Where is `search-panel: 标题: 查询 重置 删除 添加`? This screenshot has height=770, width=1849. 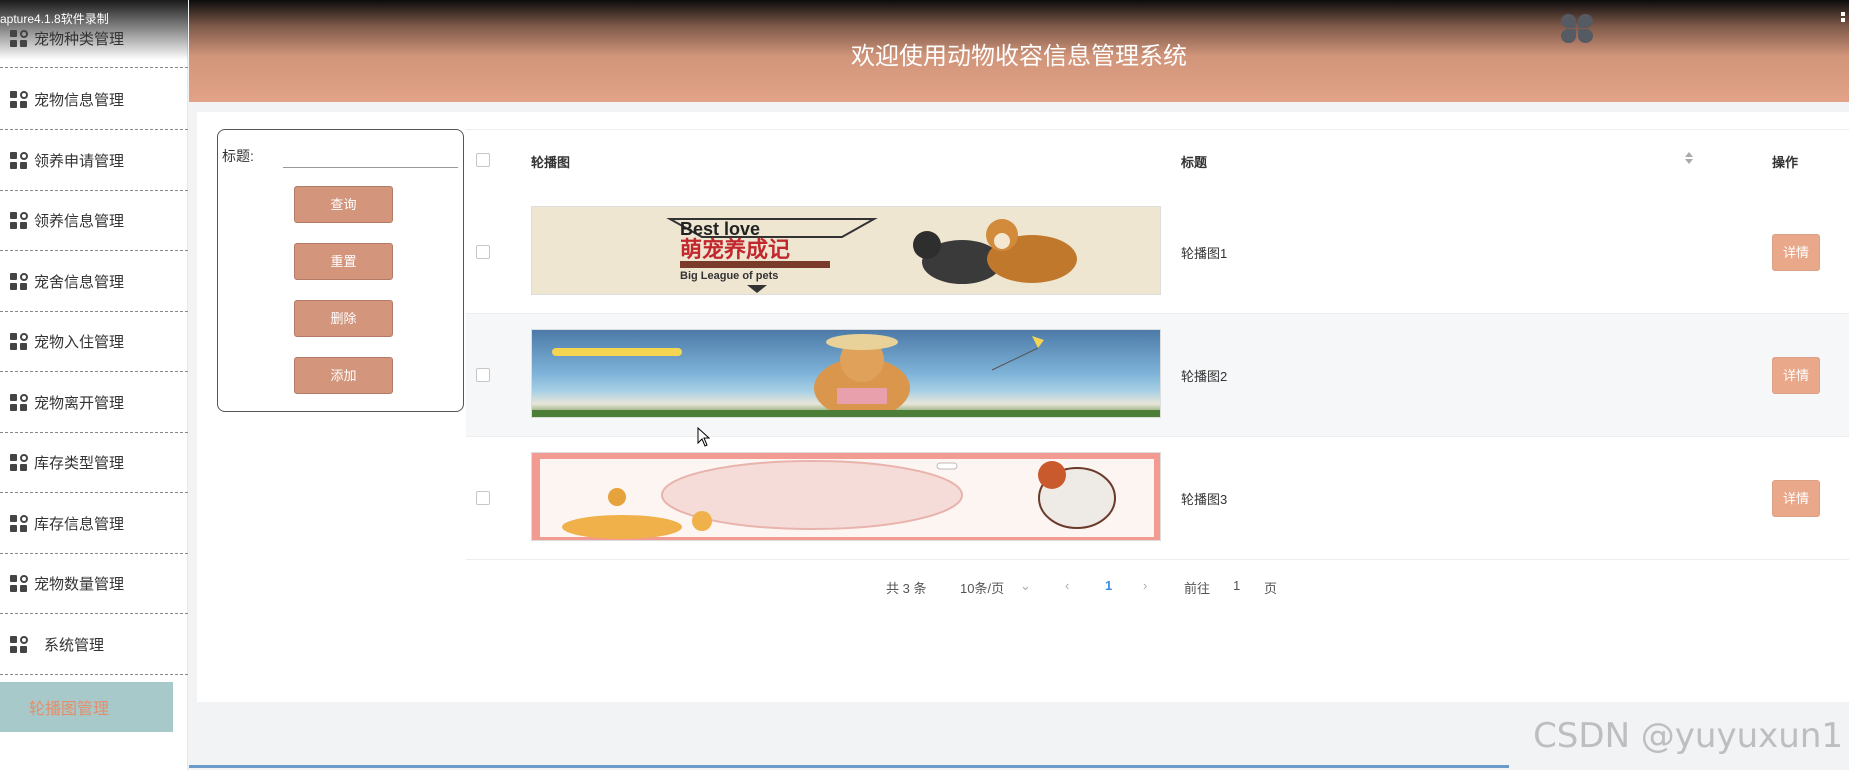 search-panel: 标题: 查询 重置 删除 添加 is located at coordinates (340, 270).